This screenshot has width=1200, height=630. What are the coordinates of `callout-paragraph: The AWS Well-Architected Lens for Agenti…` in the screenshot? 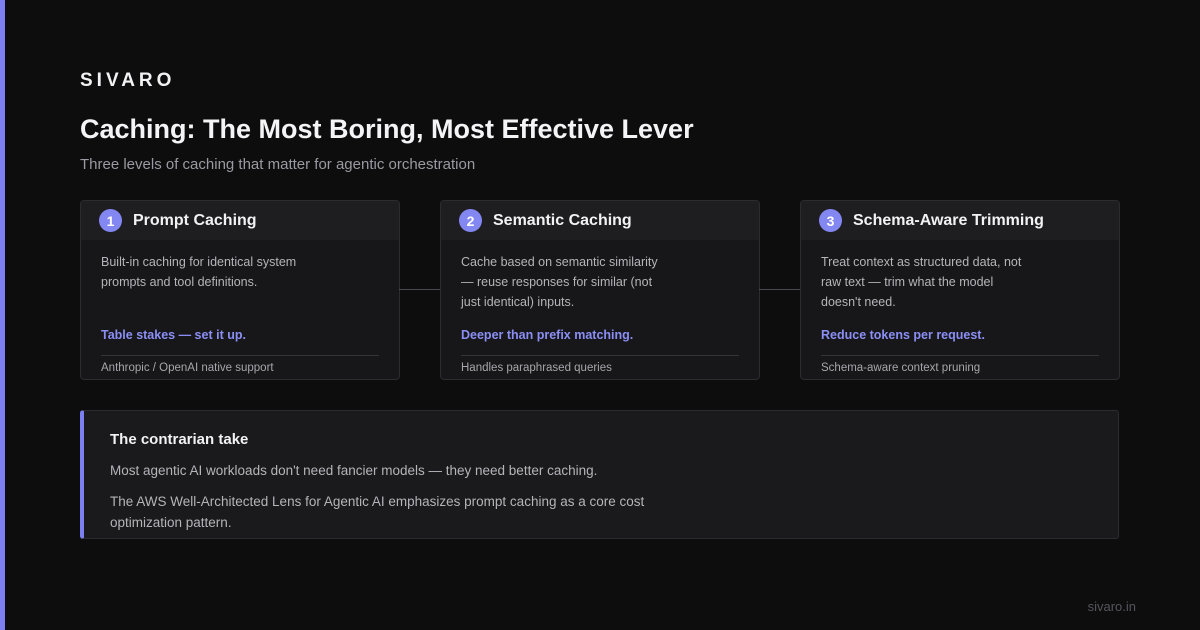 It's located at (377, 512).